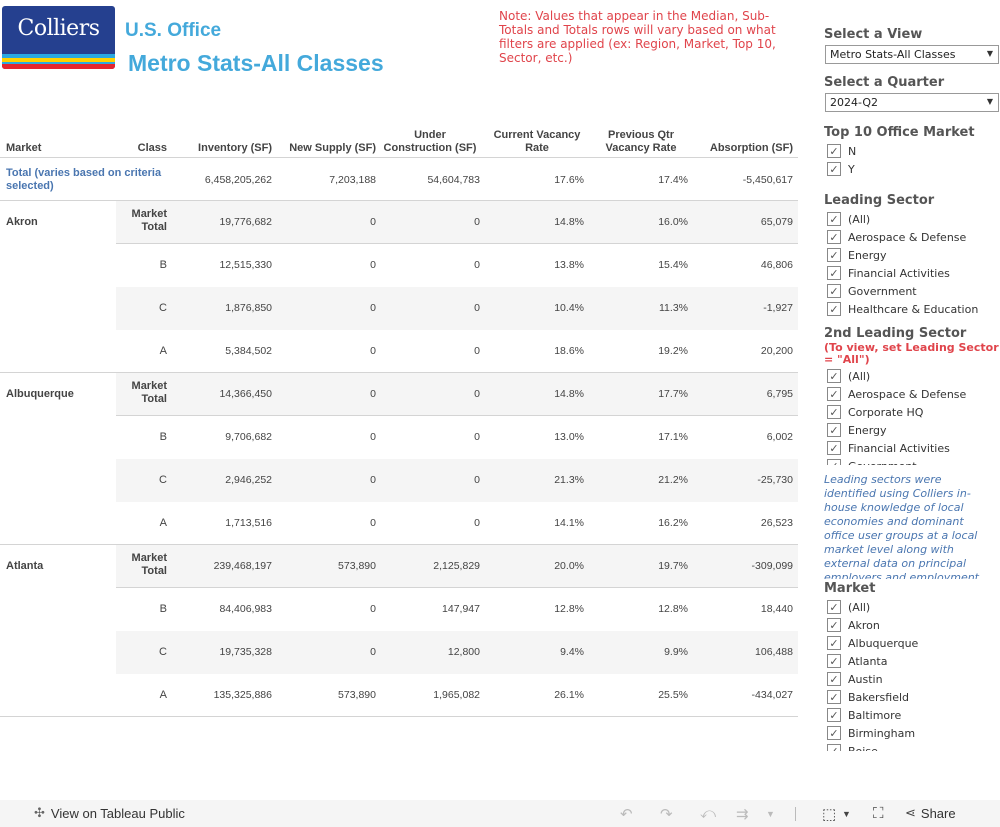 Image resolution: width=1000 pixels, height=827 pixels. Describe the element at coordinates (872, 661) in the screenshot. I see `checkbox-item: ✓ Atlanta` at that location.